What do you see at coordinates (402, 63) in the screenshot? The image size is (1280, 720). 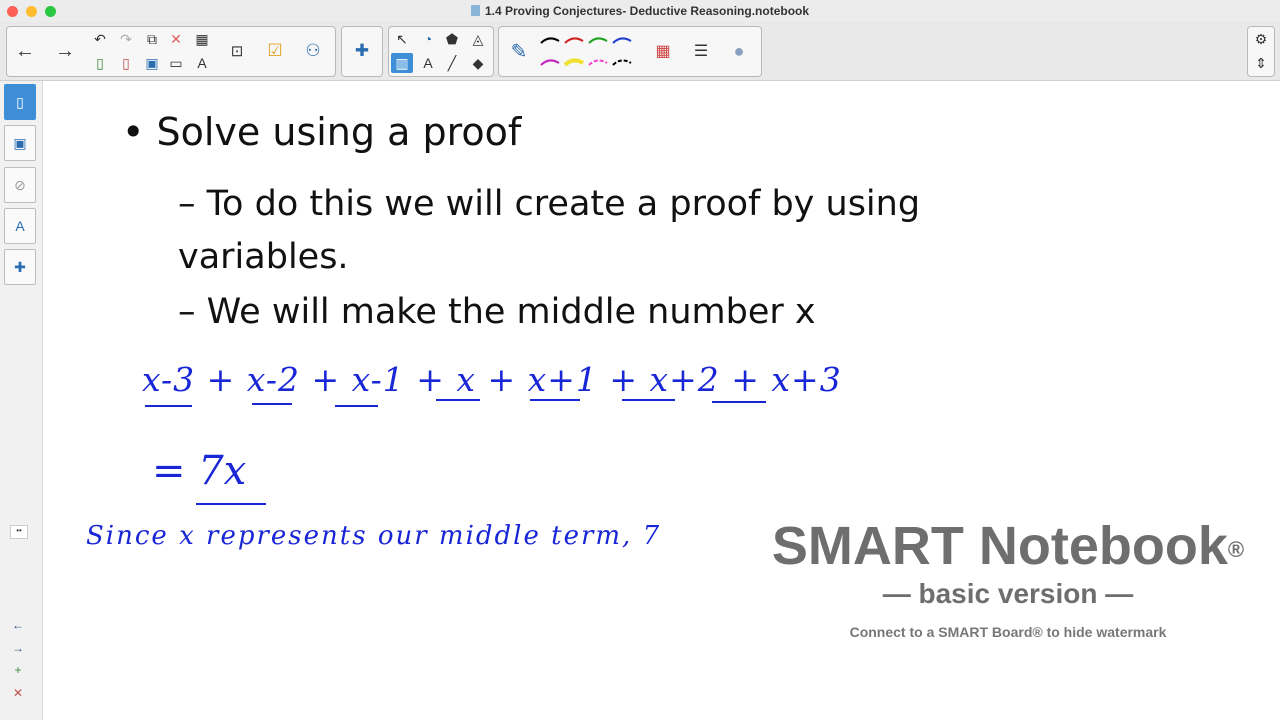 I see `table-tool-icon: ▥` at bounding box center [402, 63].